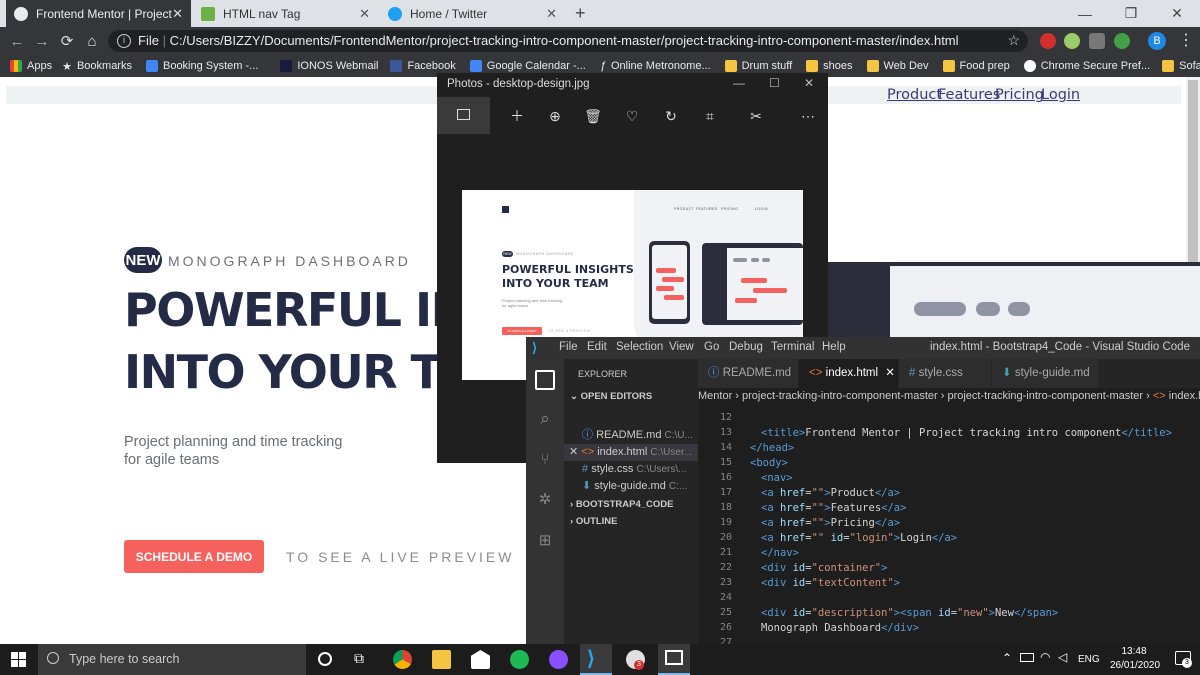 This screenshot has height=675, width=1200. What do you see at coordinates (848, 373) in the screenshot?
I see `editor-tab-index: <> index.html ✕` at bounding box center [848, 373].